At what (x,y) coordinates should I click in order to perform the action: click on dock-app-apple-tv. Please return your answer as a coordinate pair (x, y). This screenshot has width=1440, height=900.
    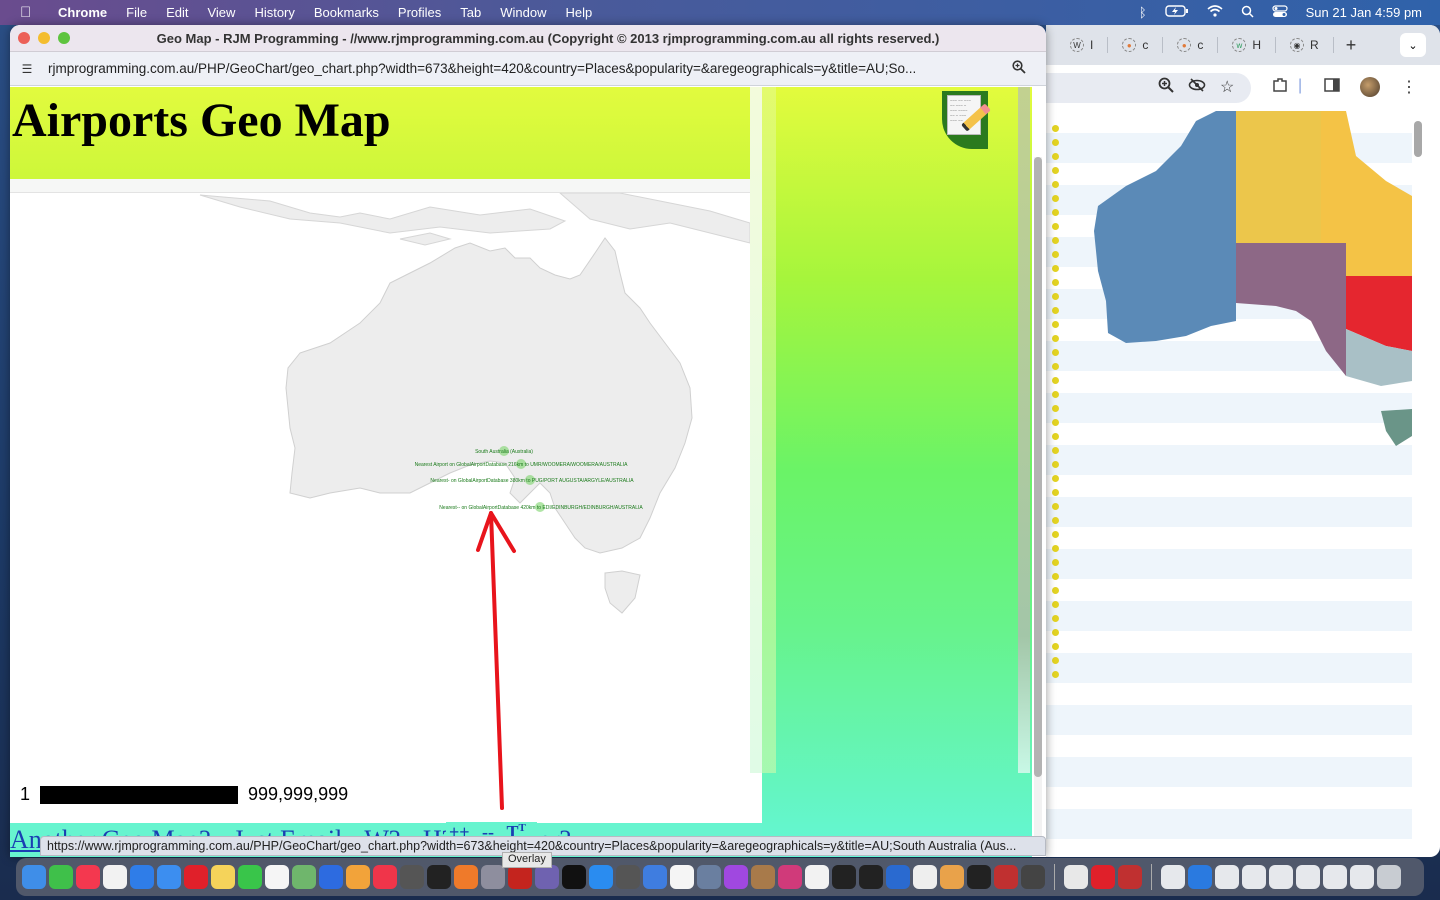
    Looking at the image, I should click on (574, 877).